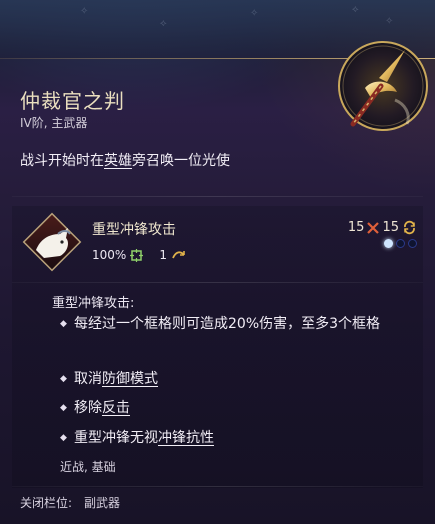 The image size is (435, 524). I want to click on keyword-link-charge-resistance: 冲锋抗性, so click(186, 438).